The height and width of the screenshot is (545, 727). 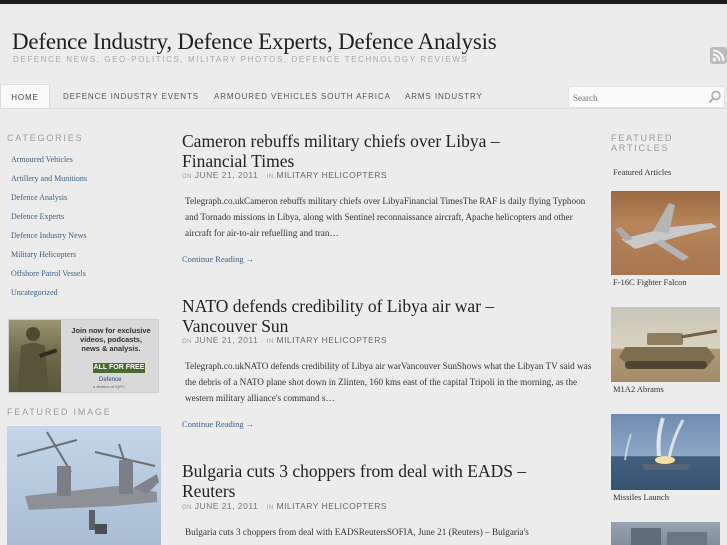 What do you see at coordinates (35, 356) in the screenshot?
I see `soldier-image` at bounding box center [35, 356].